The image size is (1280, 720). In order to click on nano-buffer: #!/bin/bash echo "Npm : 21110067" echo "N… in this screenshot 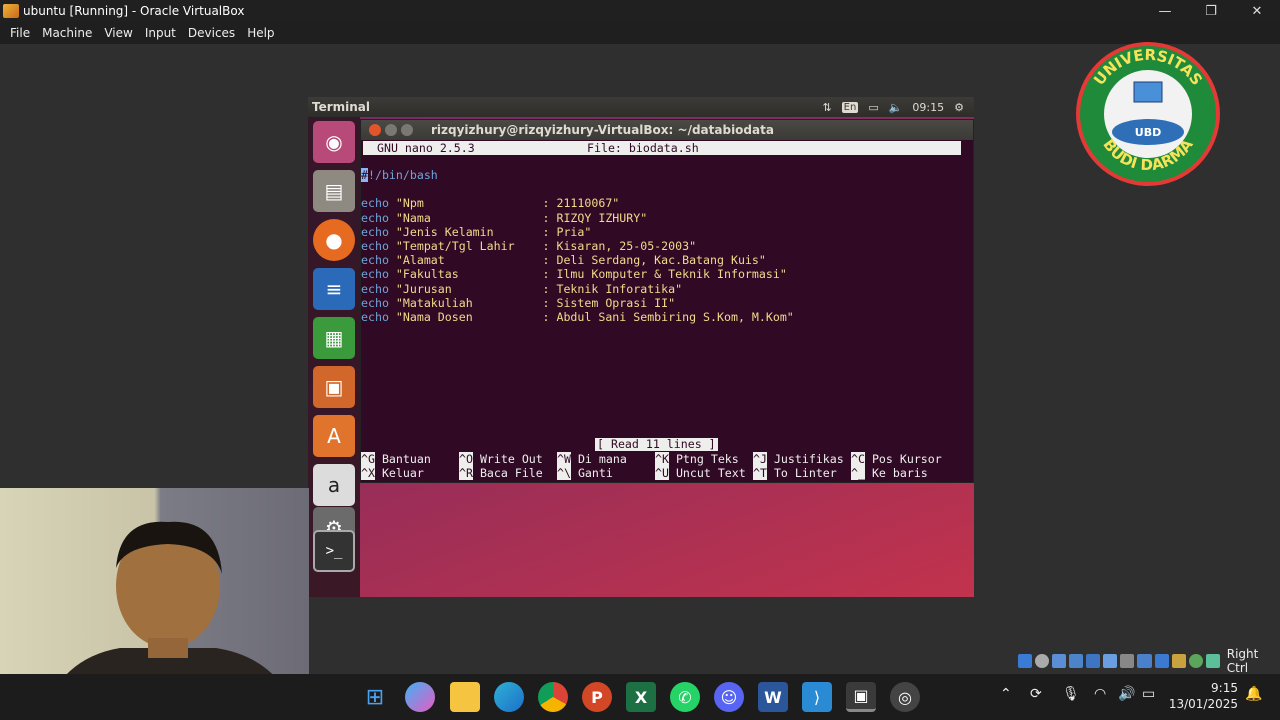, I will do `click(664, 246)`.